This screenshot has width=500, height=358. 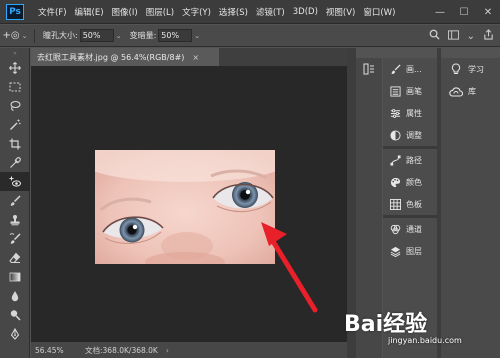 What do you see at coordinates (488, 36) in the screenshot?
I see `share-icon` at bounding box center [488, 36].